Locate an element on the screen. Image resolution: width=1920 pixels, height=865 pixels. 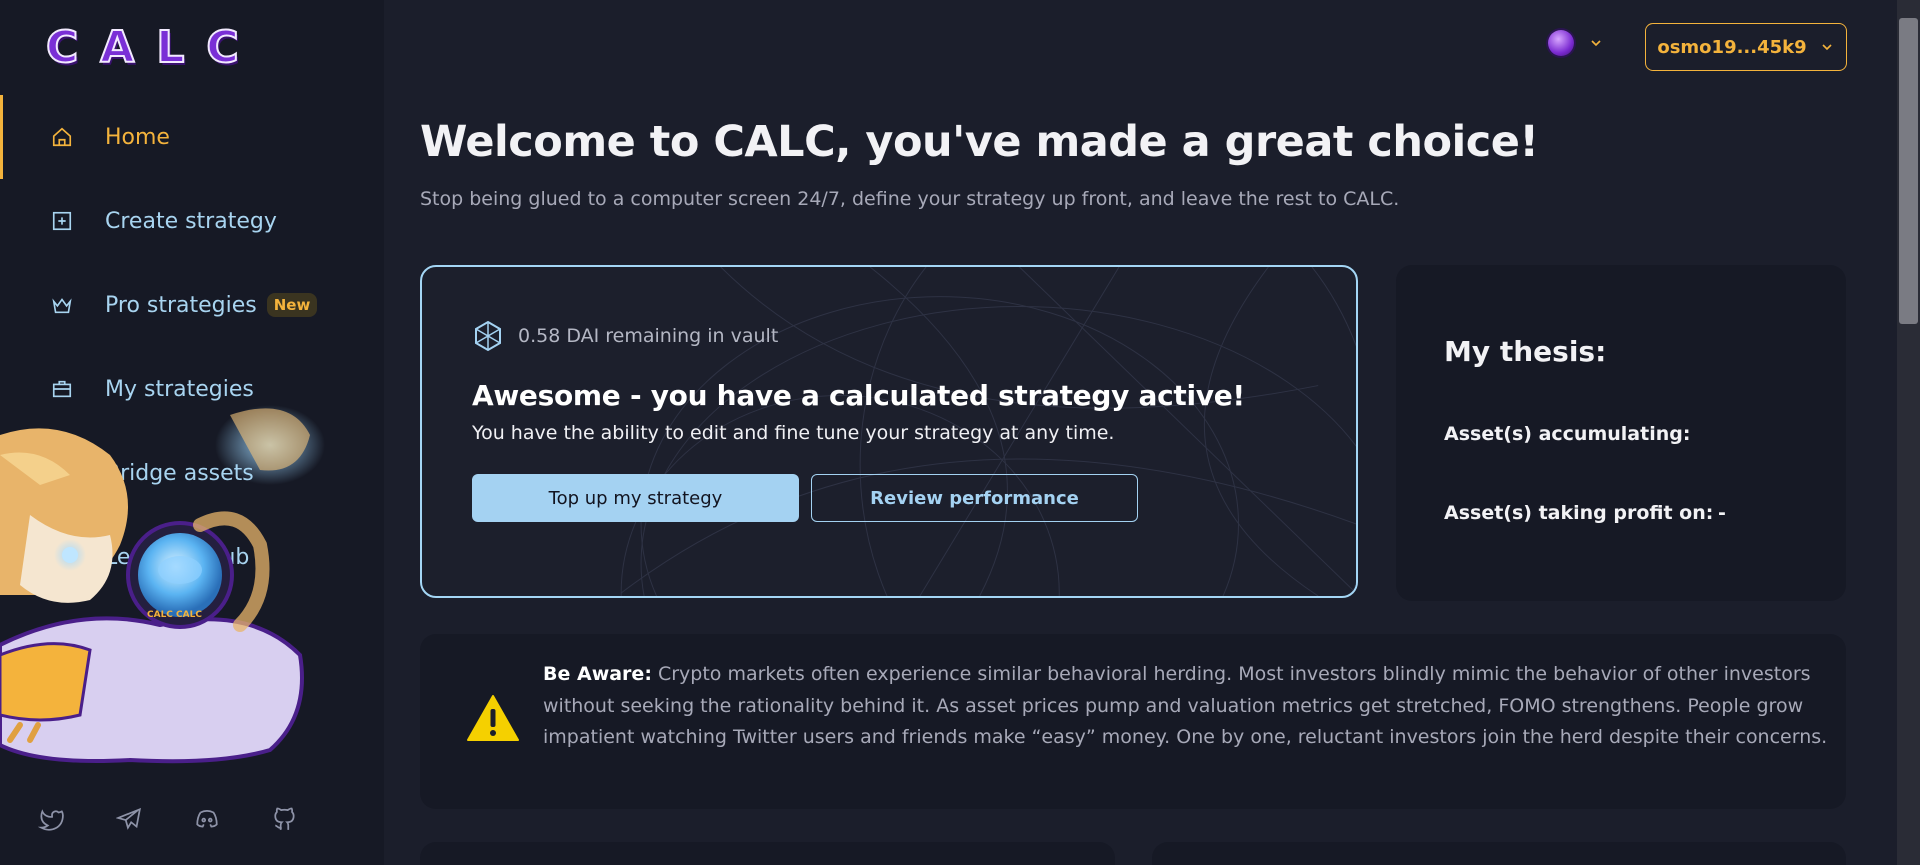
profit-label: Asset(s) taking profit on: is located at coordinates (1579, 513).